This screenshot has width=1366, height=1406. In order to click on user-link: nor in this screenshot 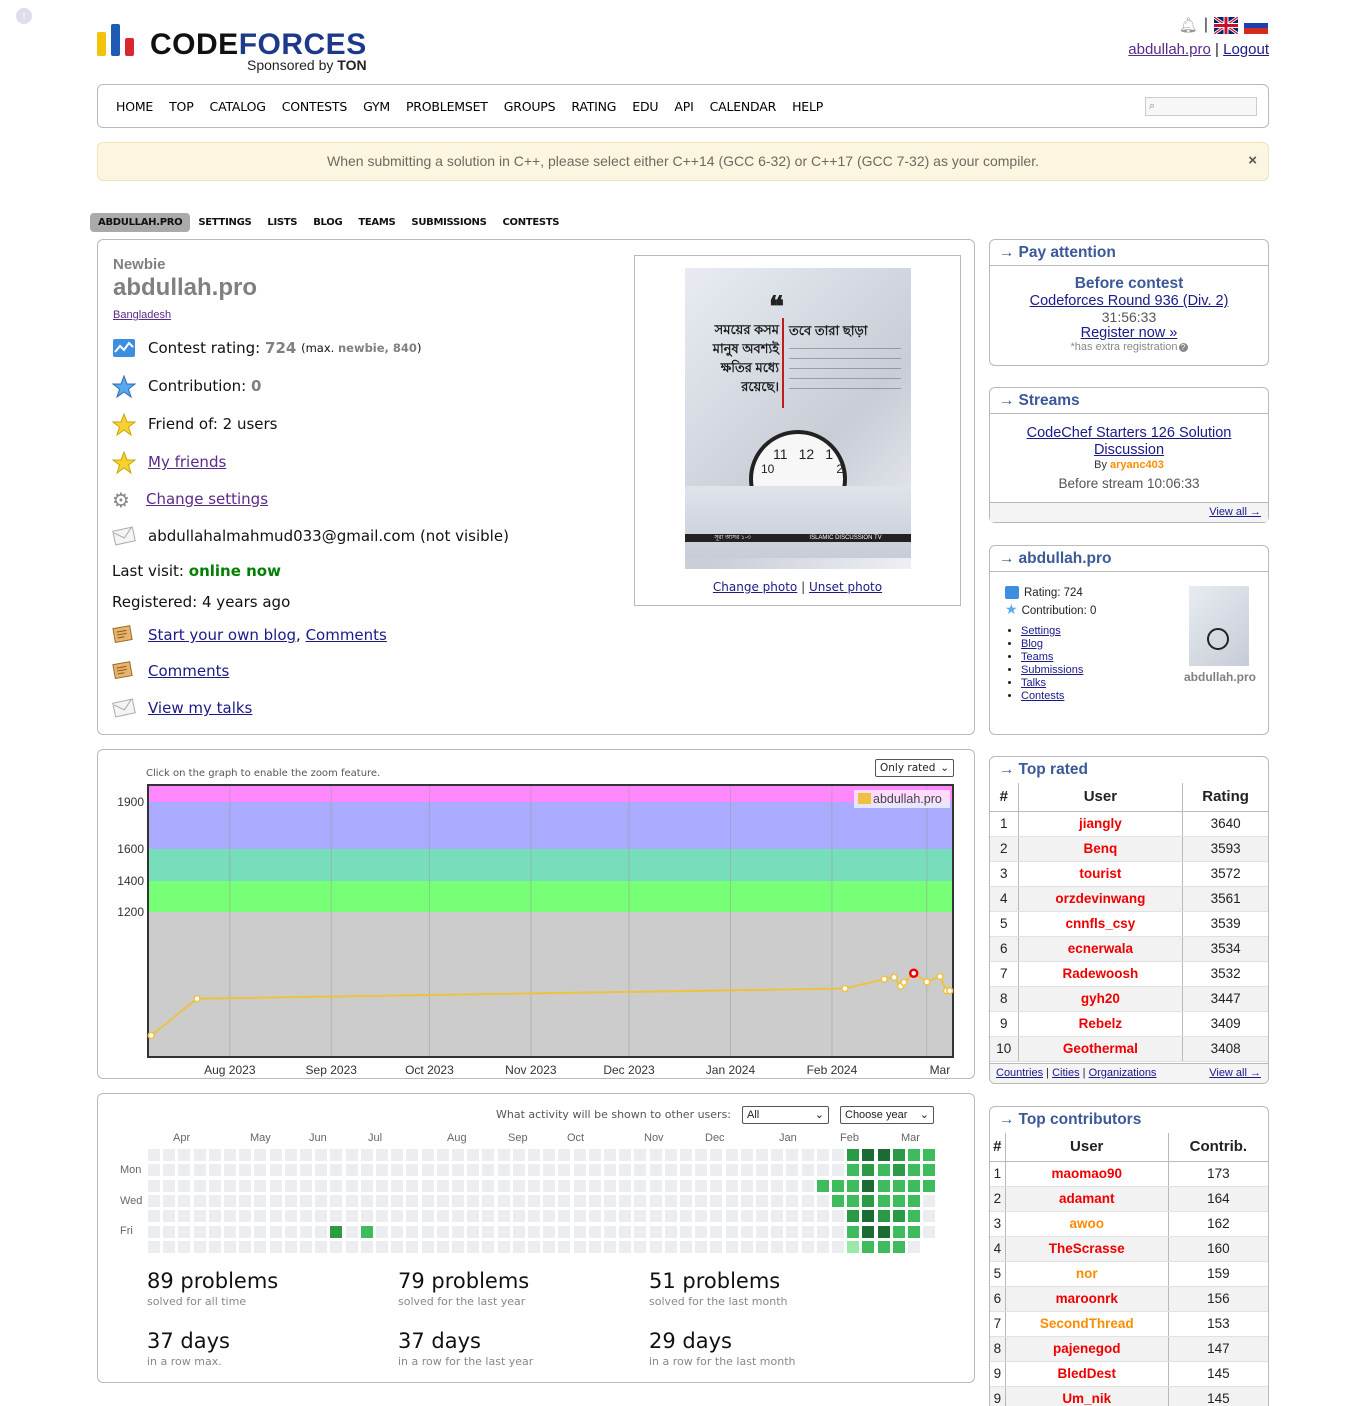, I will do `click(1087, 1273)`.